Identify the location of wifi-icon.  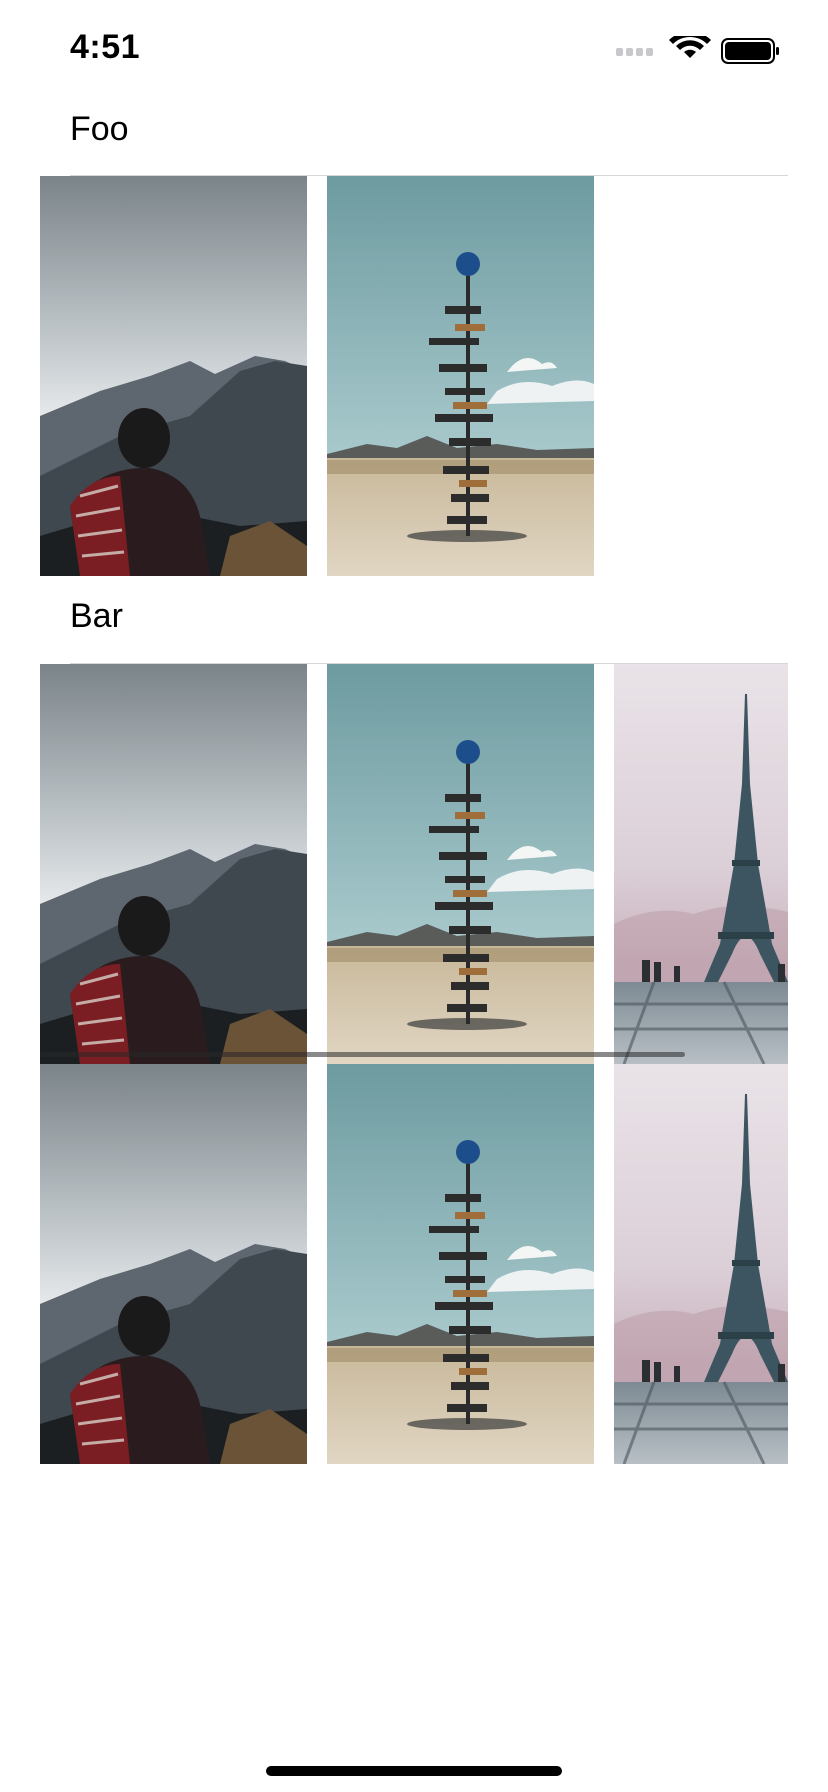
(690, 44).